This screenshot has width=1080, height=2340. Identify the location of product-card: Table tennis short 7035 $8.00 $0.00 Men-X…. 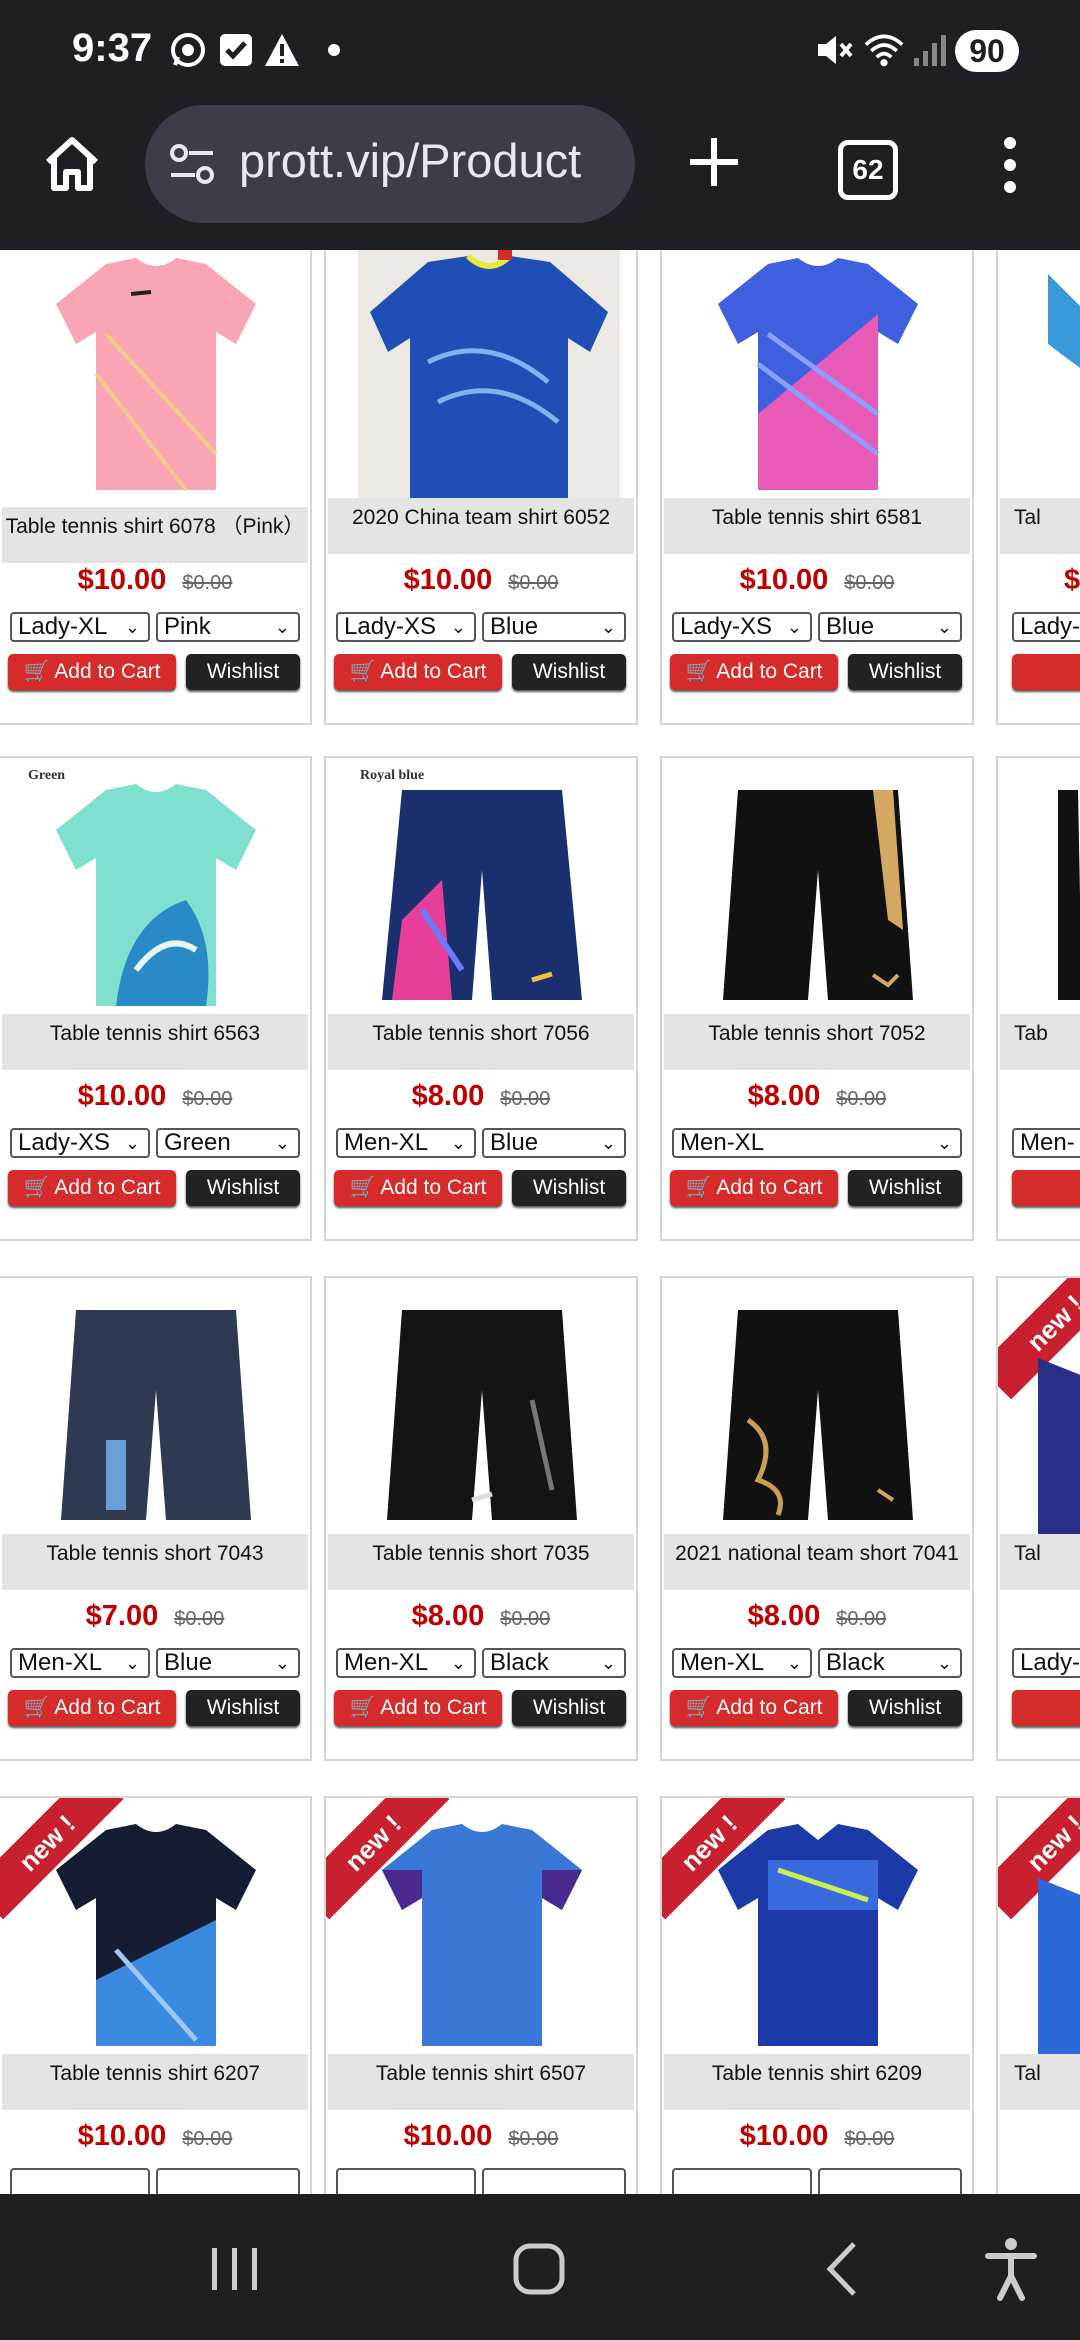
(481, 1518).